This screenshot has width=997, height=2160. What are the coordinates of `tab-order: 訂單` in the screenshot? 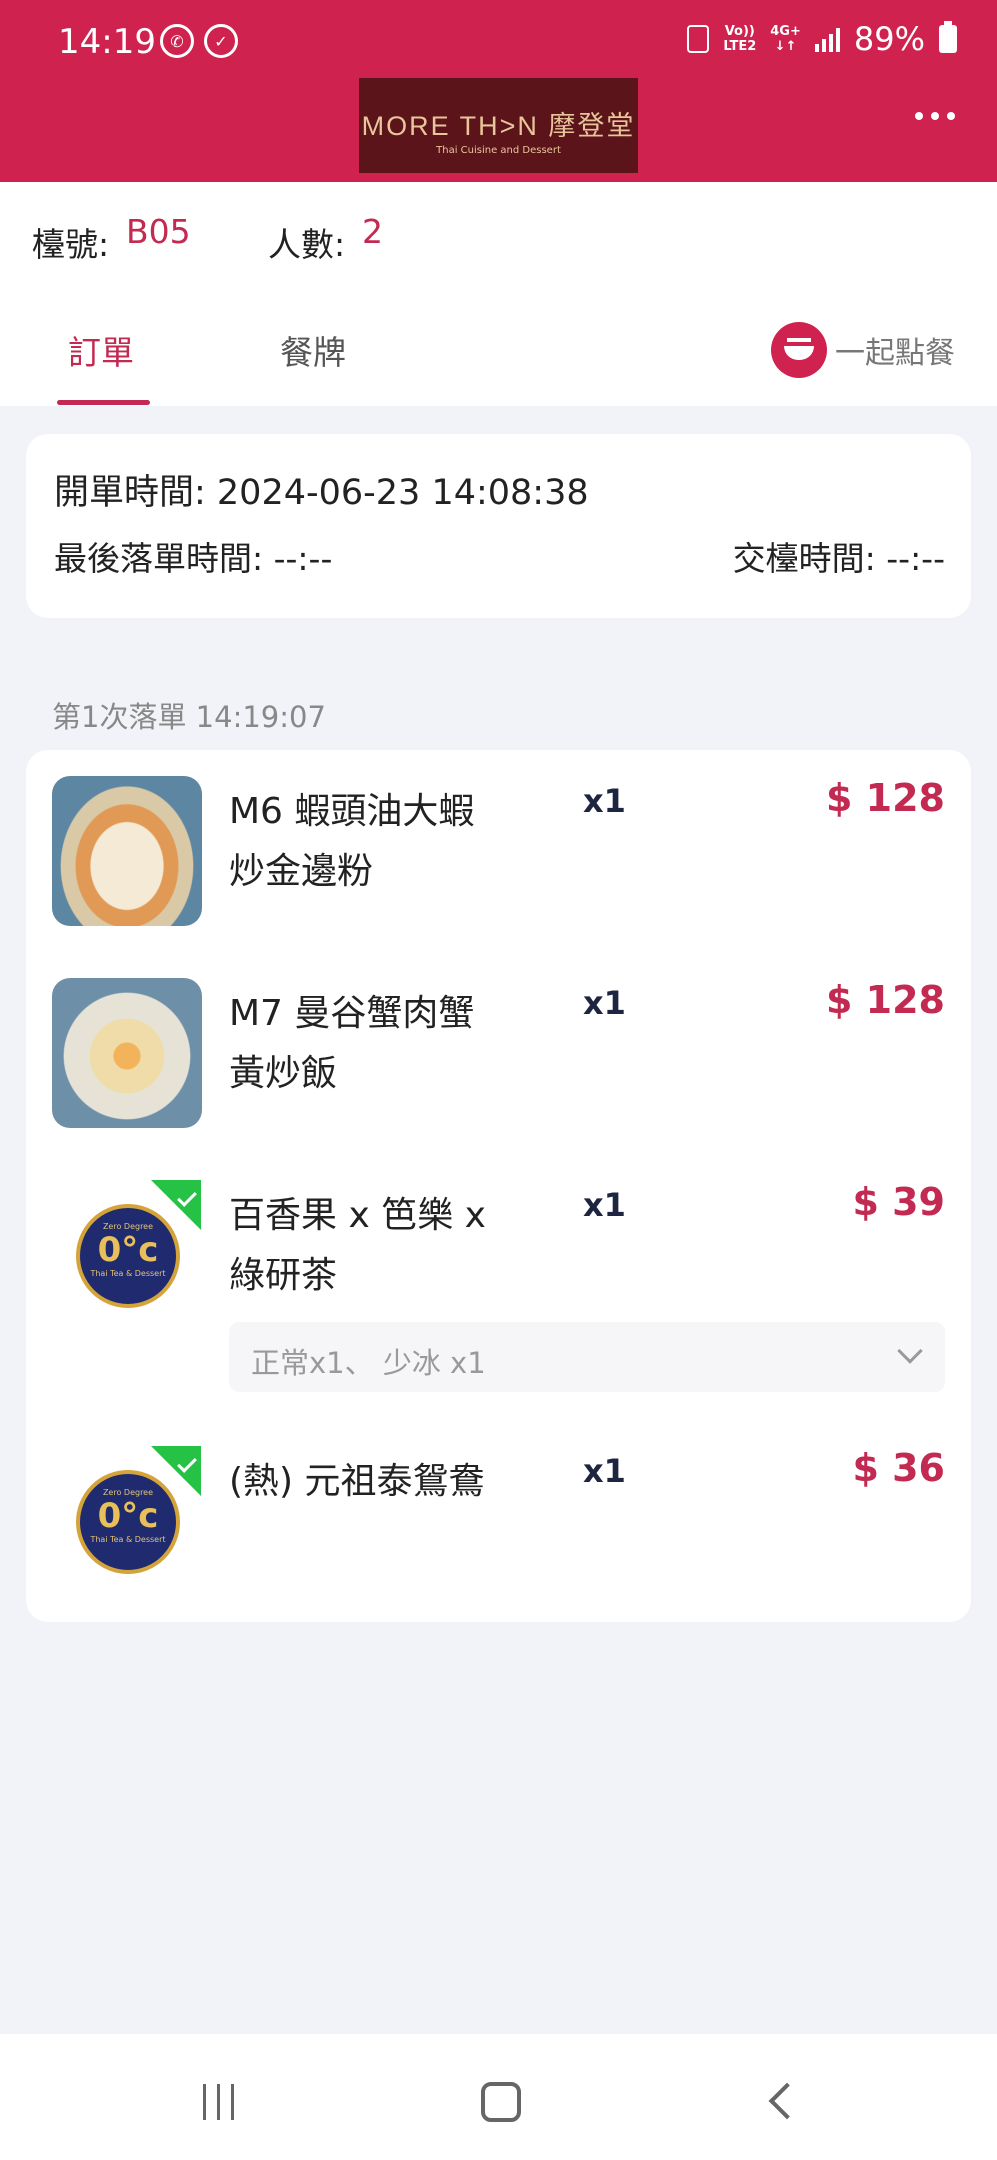 It's located at (101, 350).